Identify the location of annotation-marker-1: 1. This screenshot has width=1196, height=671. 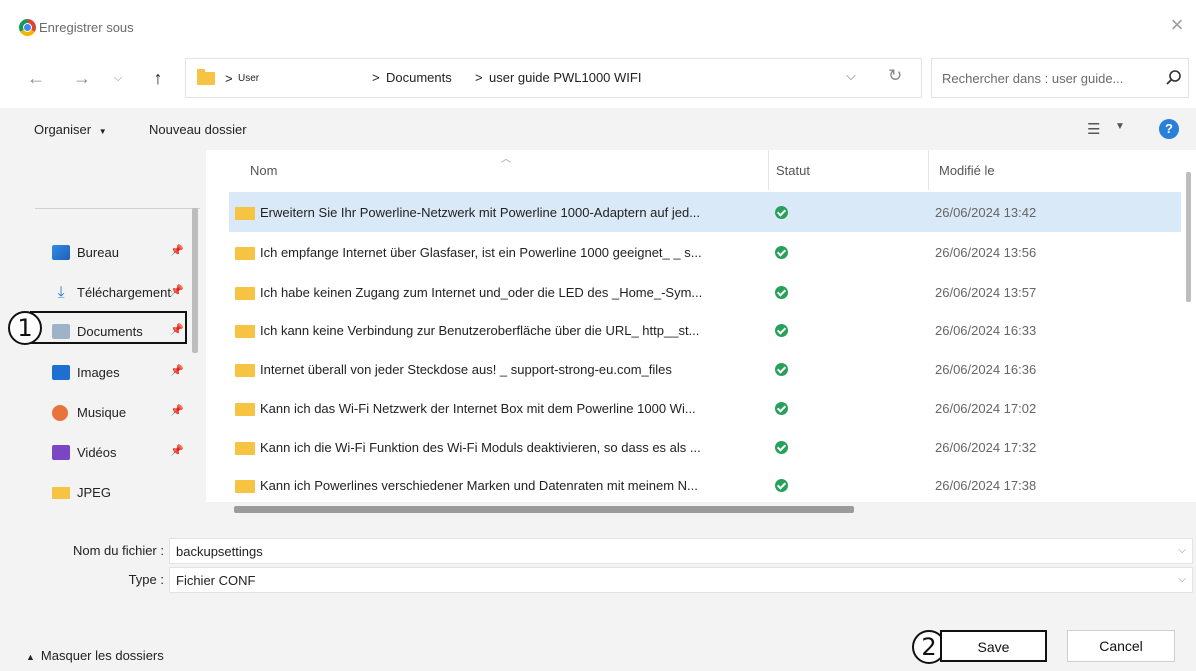
(25, 328).